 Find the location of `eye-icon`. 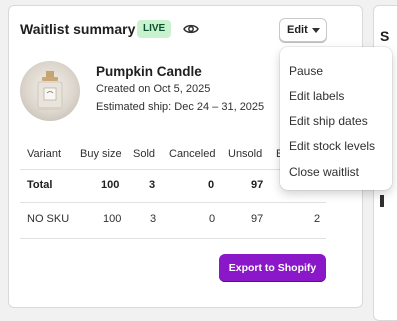

eye-icon is located at coordinates (191, 29).